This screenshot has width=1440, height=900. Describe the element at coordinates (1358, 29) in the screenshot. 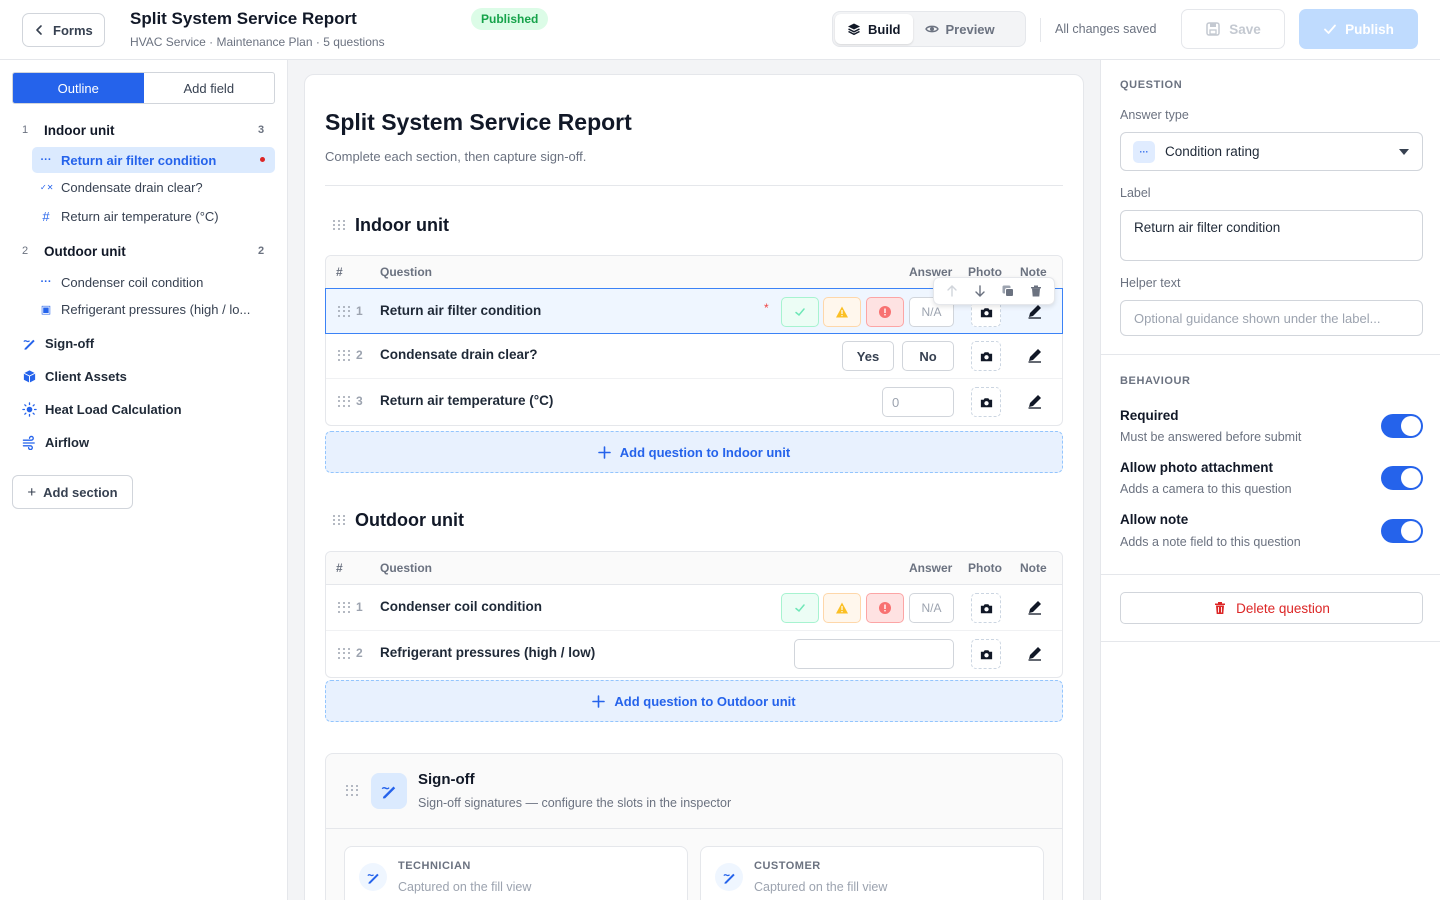

I see `publish-button: Publish` at that location.